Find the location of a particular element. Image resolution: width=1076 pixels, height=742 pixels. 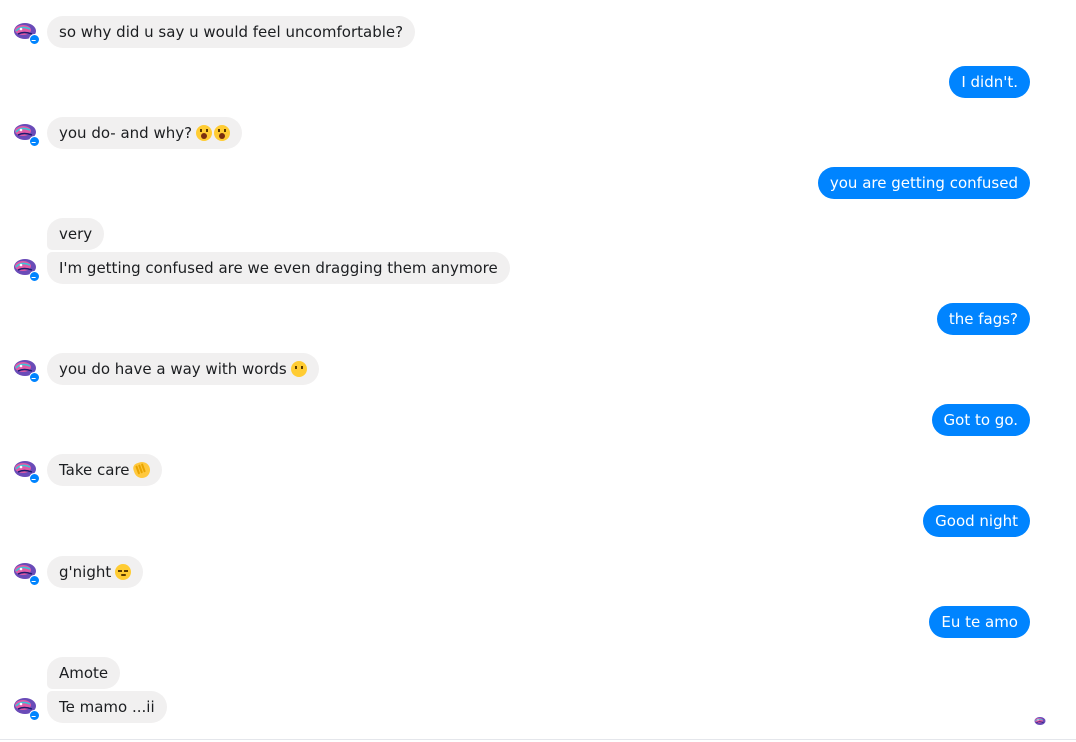

outgoing-message: I didn't. is located at coordinates (989, 82).